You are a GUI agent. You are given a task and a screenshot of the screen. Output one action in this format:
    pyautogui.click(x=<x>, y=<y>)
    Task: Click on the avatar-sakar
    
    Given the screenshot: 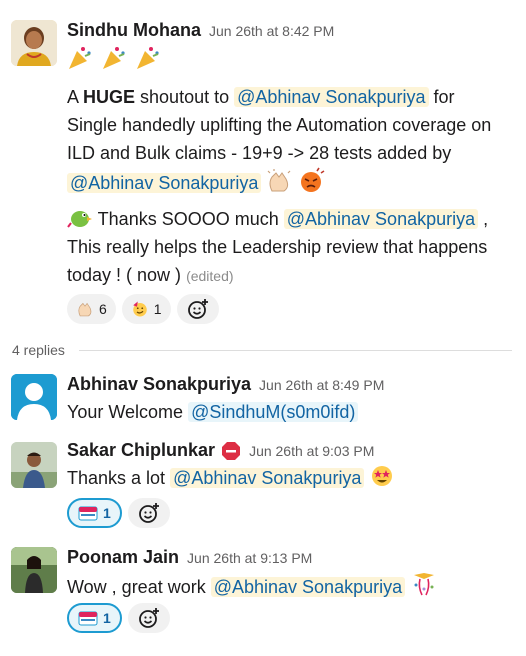 What is the action you would take?
    pyautogui.click(x=34, y=465)
    